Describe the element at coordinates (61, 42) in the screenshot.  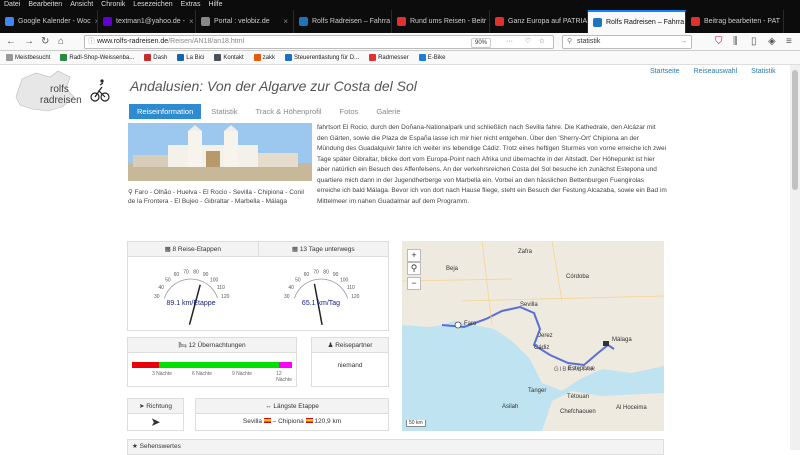
I see `home-icon: ⌂` at that location.